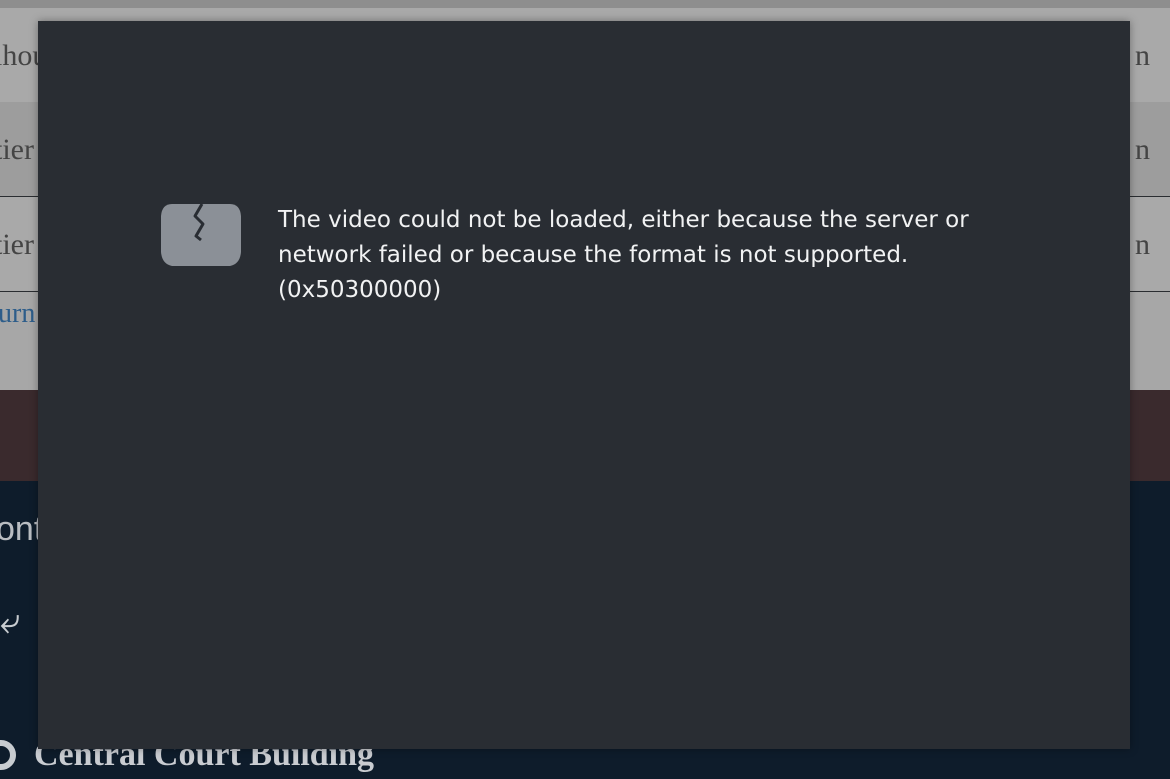  What do you see at coordinates (22, 529) in the screenshot?
I see `contact-heading: ont` at bounding box center [22, 529].